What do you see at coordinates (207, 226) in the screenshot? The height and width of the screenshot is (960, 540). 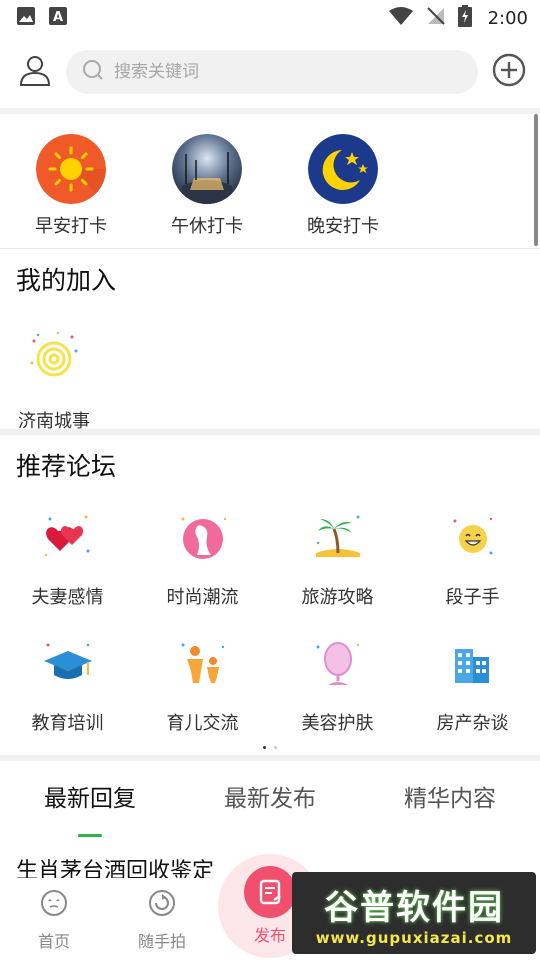 I see `checkin-noon-label: 午休打卡` at bounding box center [207, 226].